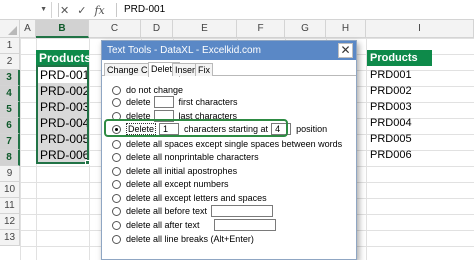 The image size is (474, 260). I want to click on row-header-2: 2, so click(10, 62).